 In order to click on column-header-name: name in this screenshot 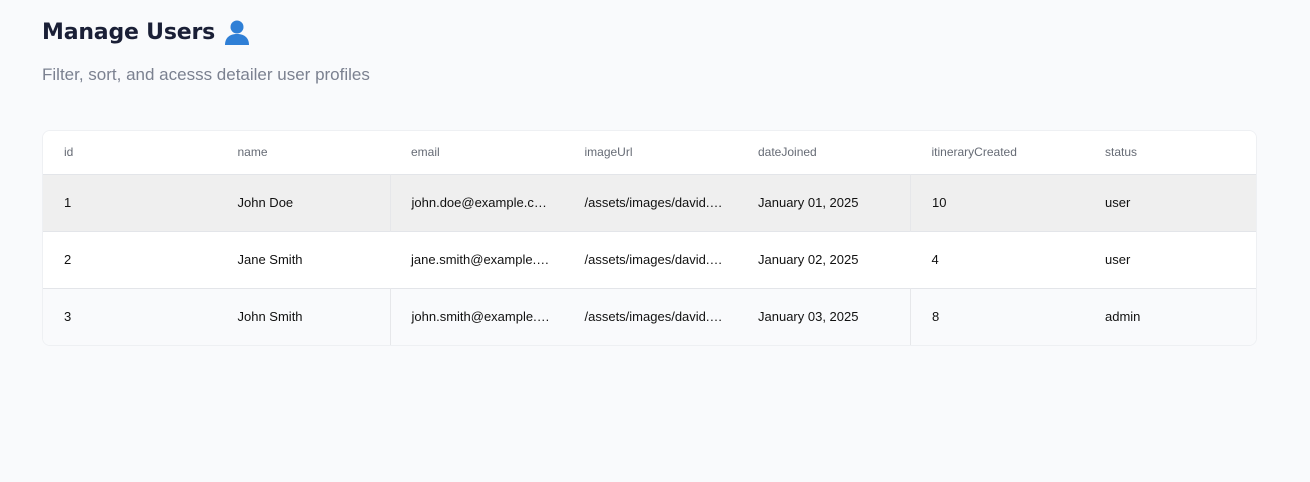, I will do `click(303, 152)`.